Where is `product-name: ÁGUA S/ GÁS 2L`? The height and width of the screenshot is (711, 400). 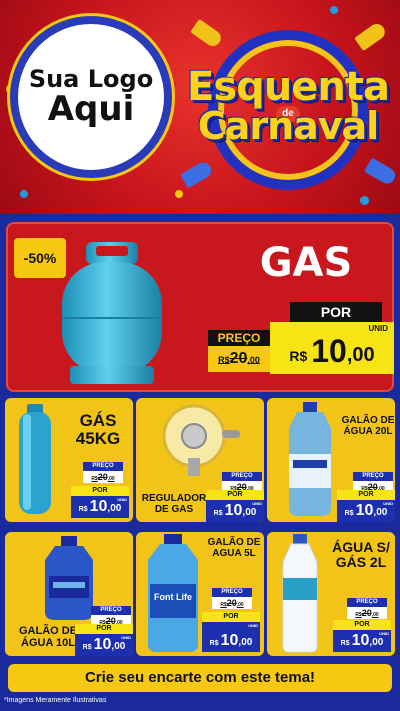
product-name: ÁGUA S/ GÁS 2L is located at coordinates (361, 555).